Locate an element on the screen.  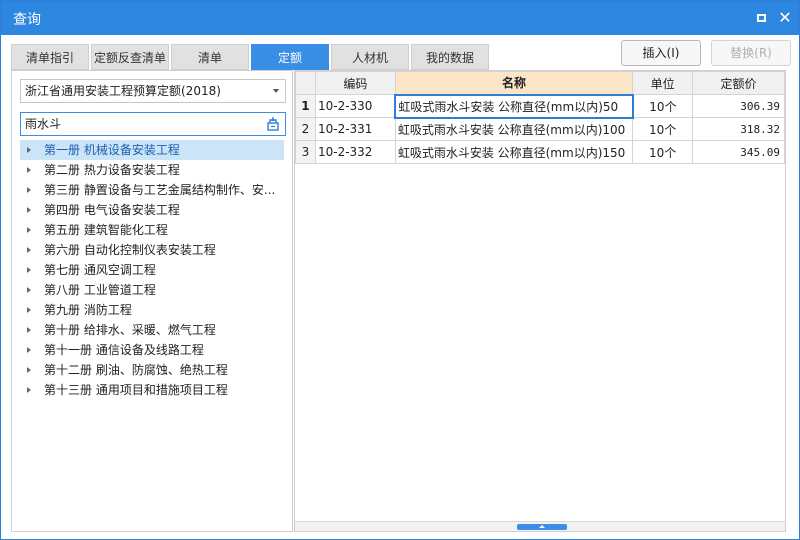
price-cell: 318.32 is located at coordinates (738, 129).